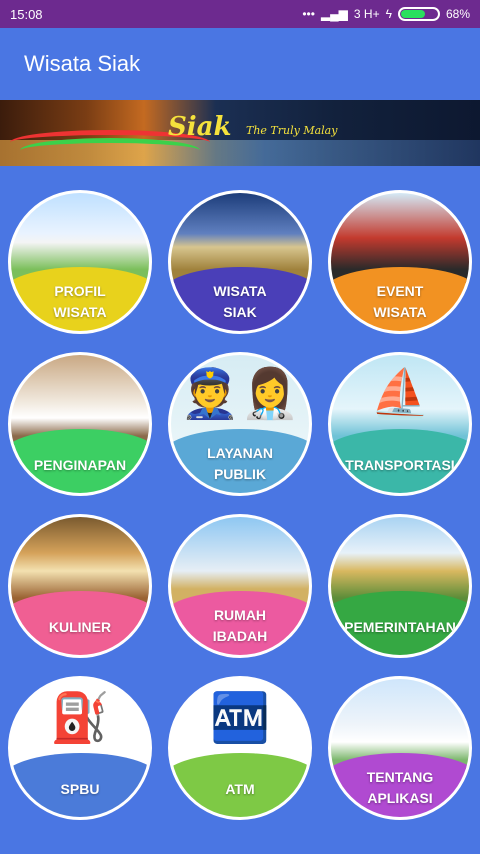 The height and width of the screenshot is (854, 480). I want to click on tile-label: PENGINAPAN, so click(80, 465).